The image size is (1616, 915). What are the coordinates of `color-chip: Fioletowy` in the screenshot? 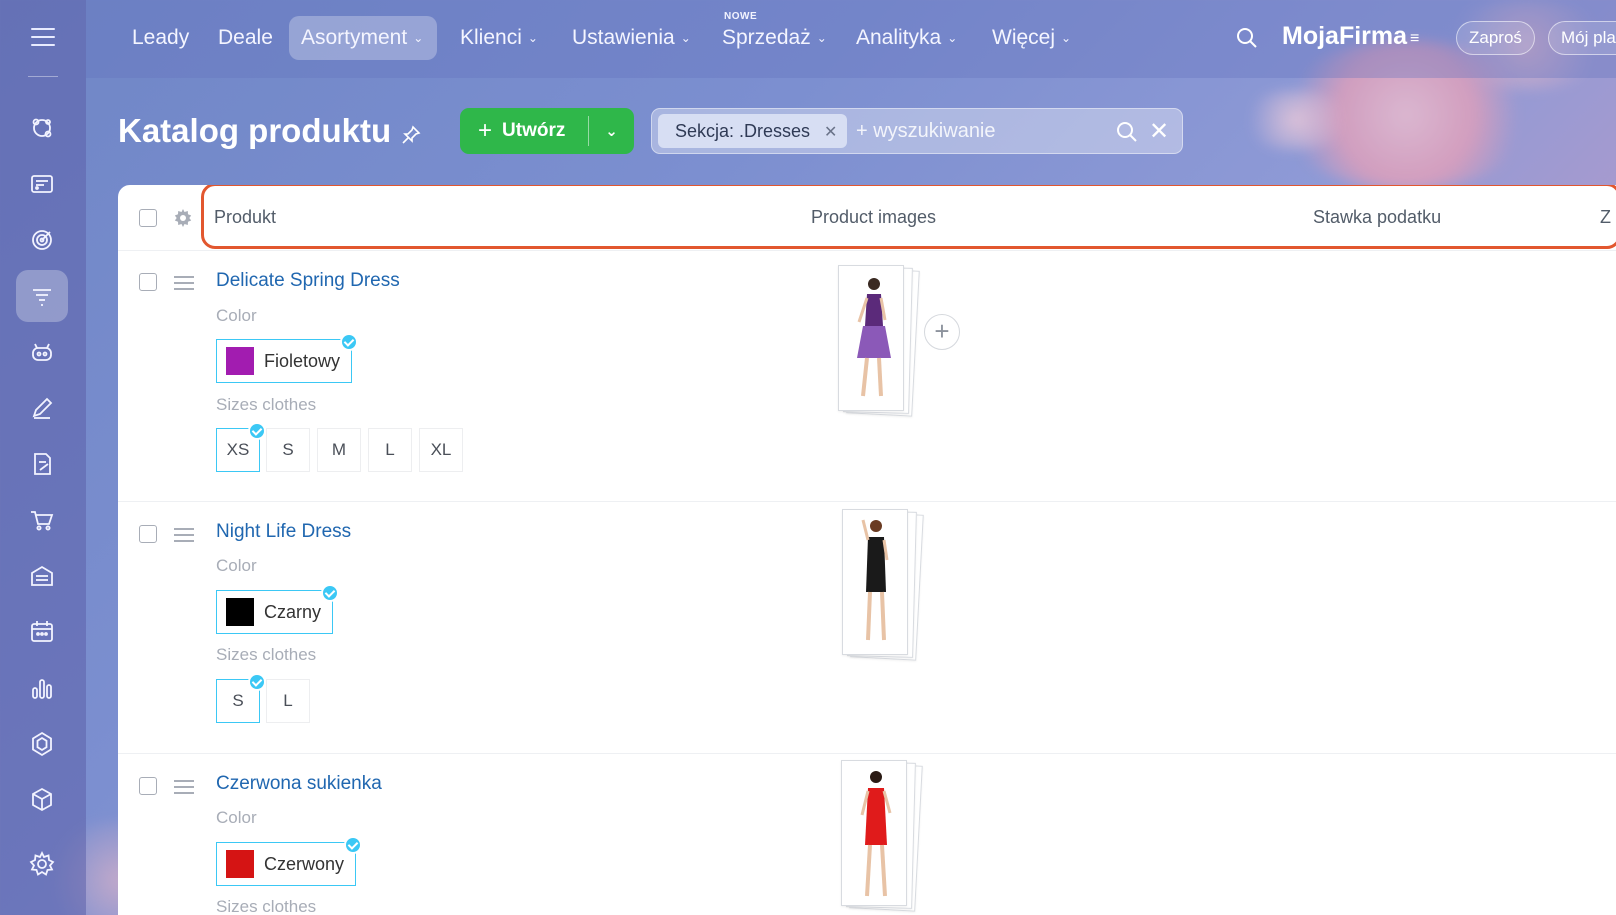 It's located at (287, 358).